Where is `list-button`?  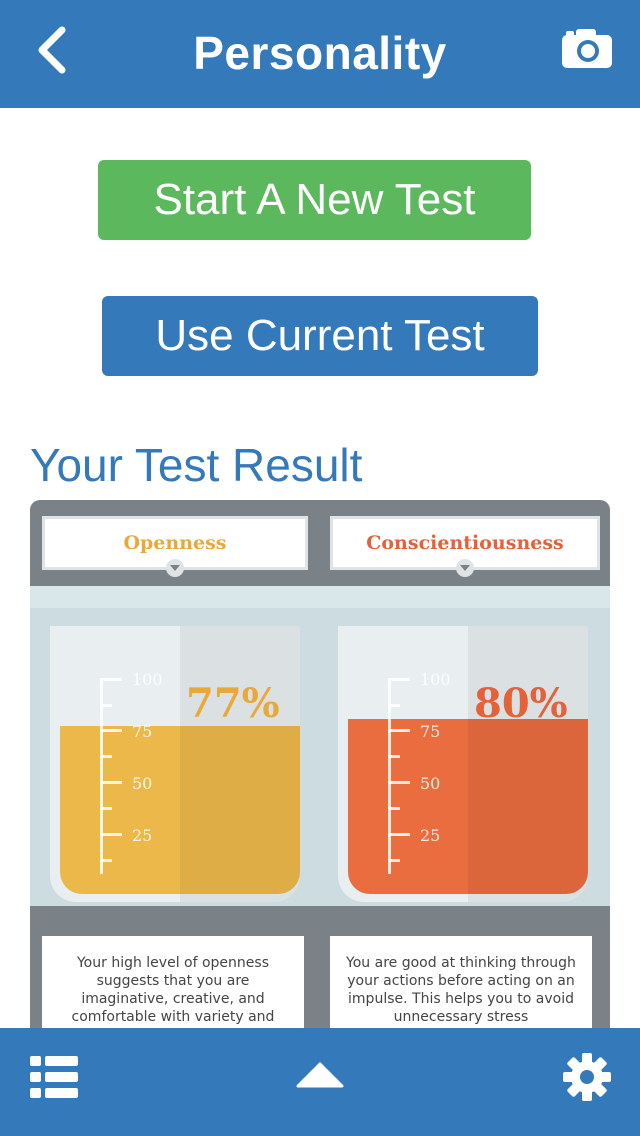 list-button is located at coordinates (55, 1077).